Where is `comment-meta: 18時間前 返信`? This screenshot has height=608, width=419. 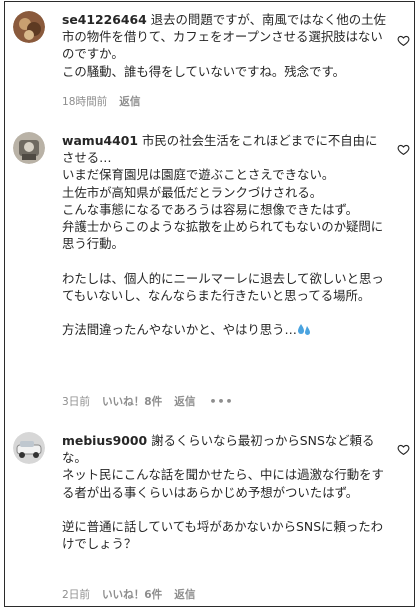 comment-meta: 18時間前 返信 is located at coordinates (101, 101).